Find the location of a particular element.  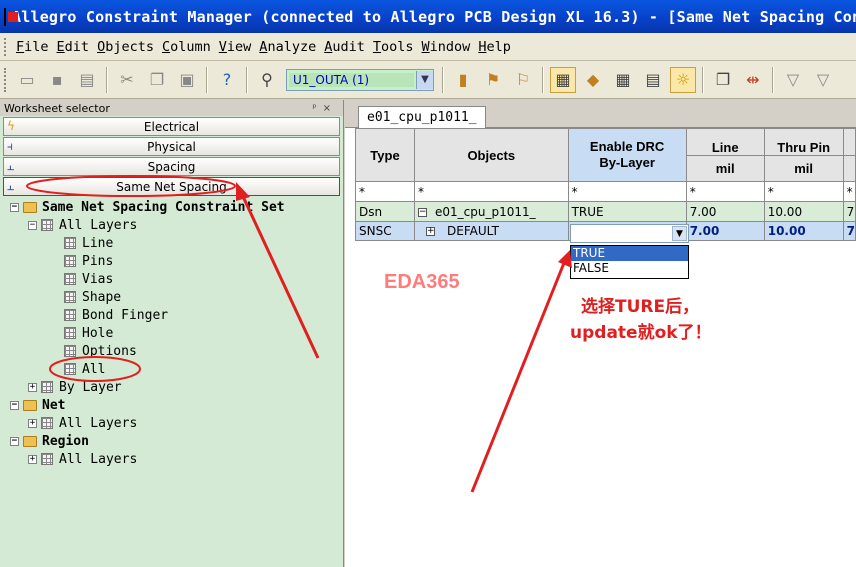

worksheet-icon is located at coordinates (70, 297).